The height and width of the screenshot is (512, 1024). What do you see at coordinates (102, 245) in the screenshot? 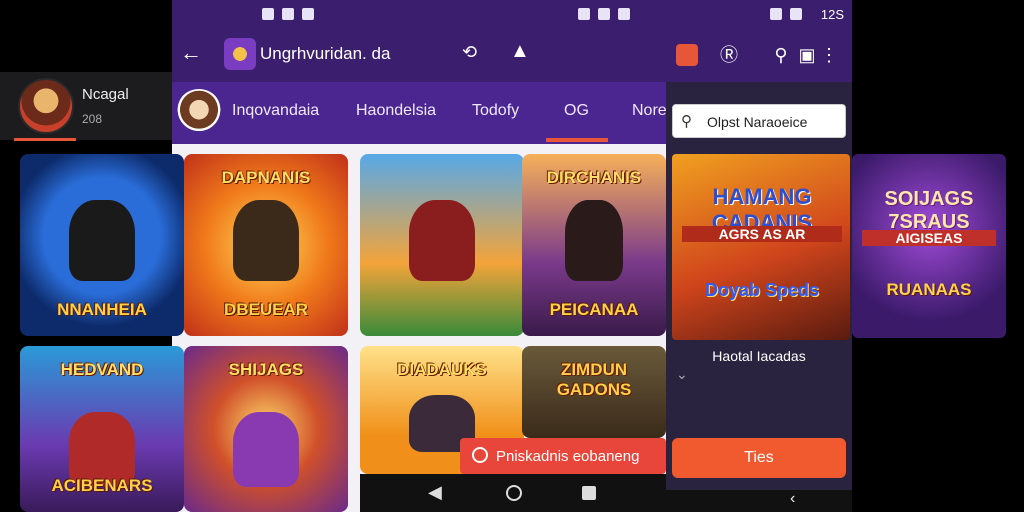
I see `game-card: NNANHEIA` at bounding box center [102, 245].